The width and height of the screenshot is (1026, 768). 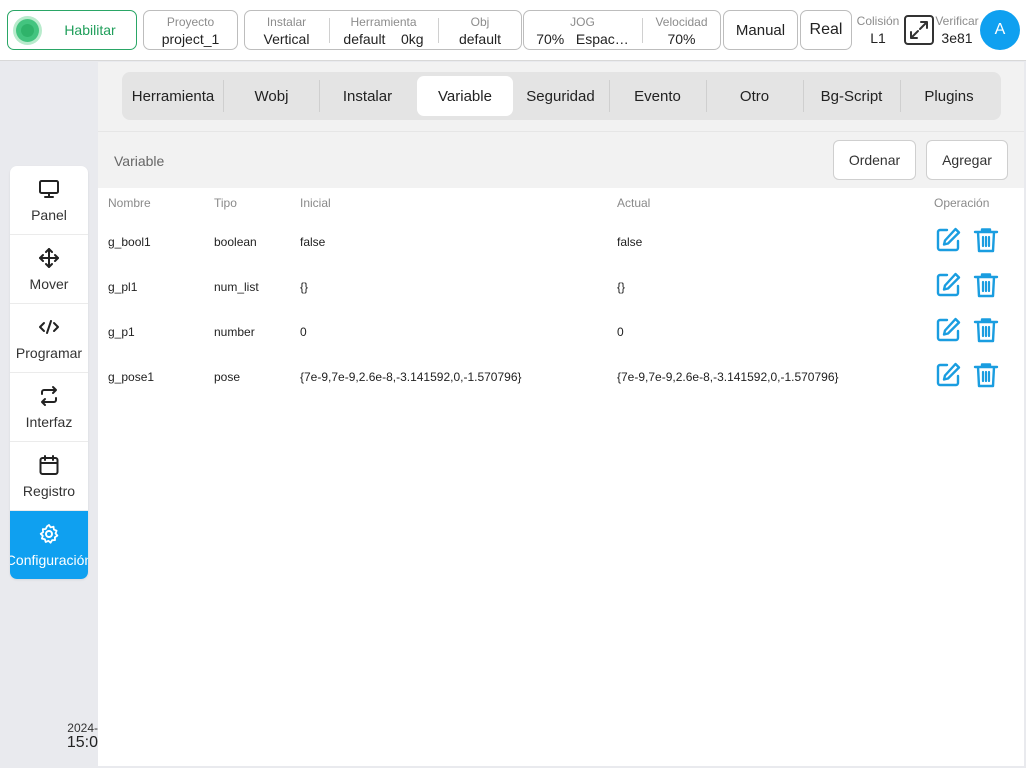 I want to click on jog-speed-group: JOG 70% Espac… Velocidad 70%, so click(x=622, y=30).